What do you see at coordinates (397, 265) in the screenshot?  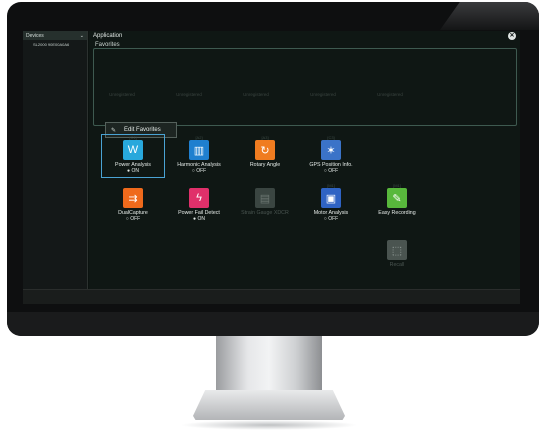 I see `app-label: Recall` at bounding box center [397, 265].